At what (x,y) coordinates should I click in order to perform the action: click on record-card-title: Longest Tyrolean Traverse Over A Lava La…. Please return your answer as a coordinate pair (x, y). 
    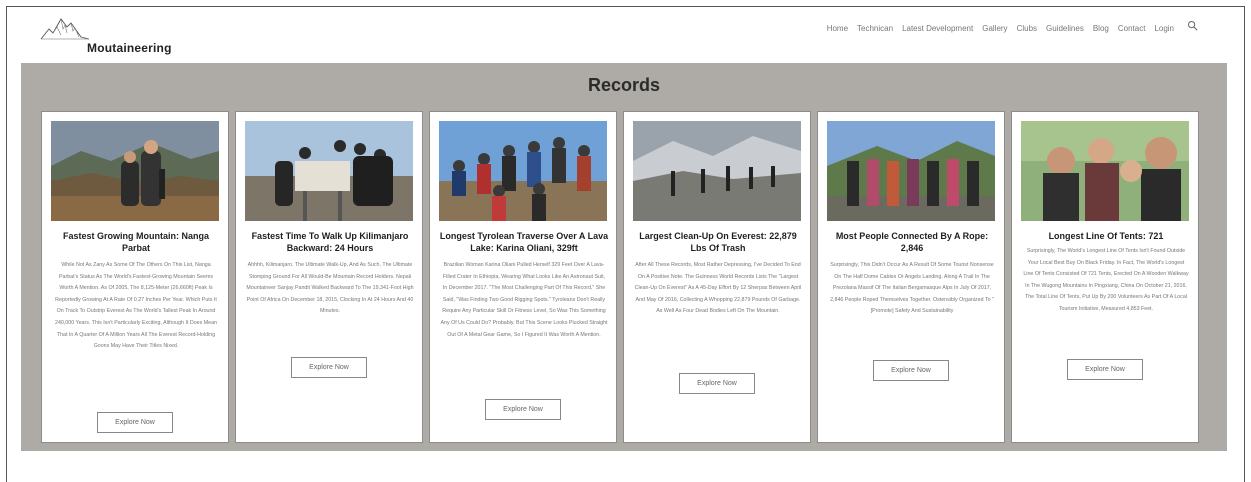
    Looking at the image, I should click on (524, 242).